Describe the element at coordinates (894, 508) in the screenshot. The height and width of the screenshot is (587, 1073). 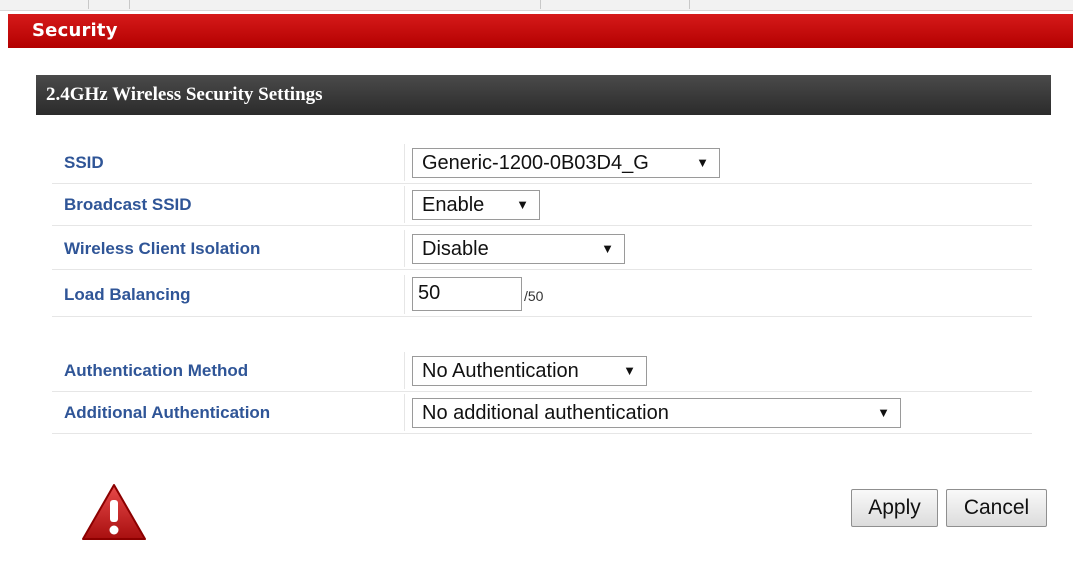
I see `apply-button: Apply` at that location.